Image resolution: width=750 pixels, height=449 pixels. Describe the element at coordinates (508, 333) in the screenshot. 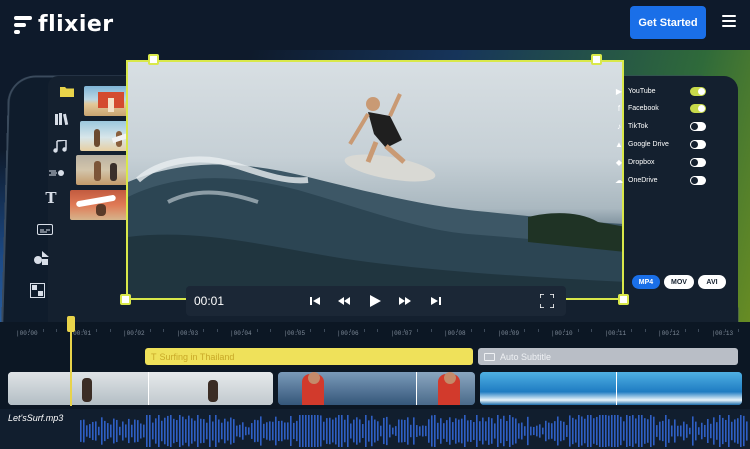

I see `ruler-tick-label: |00:09` at that location.